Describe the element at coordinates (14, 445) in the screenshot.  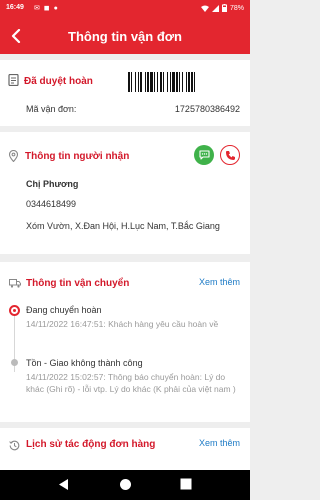
I see `history-icon` at that location.